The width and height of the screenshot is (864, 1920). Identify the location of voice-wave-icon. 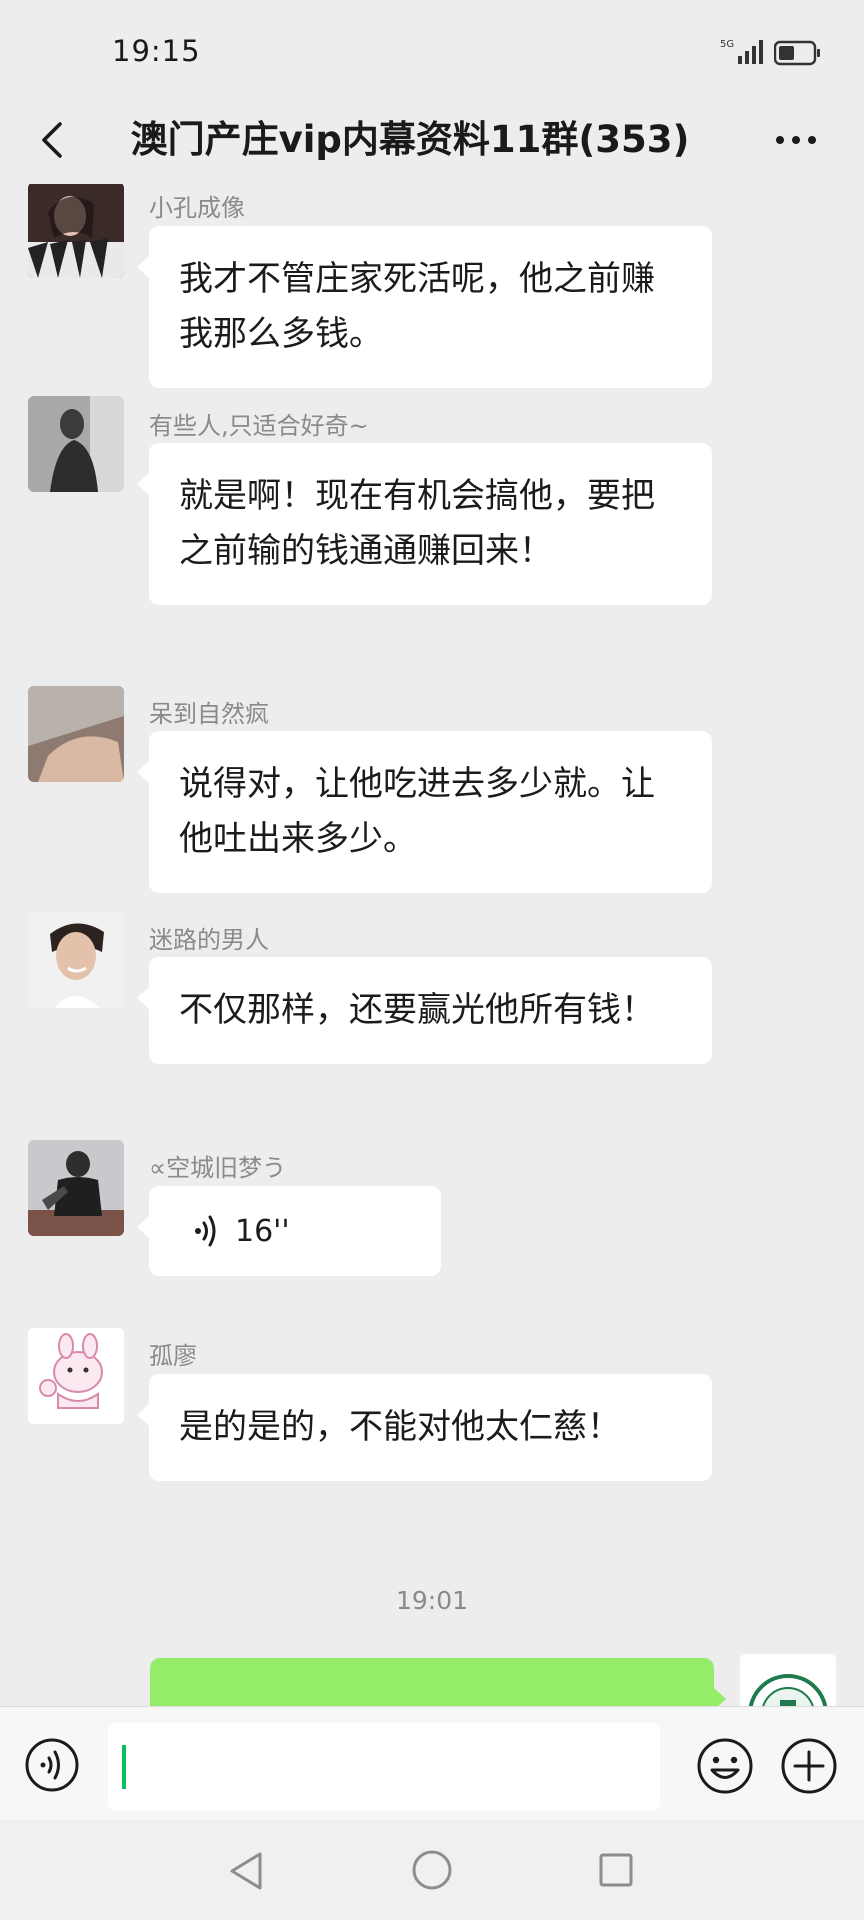
(205, 1231).